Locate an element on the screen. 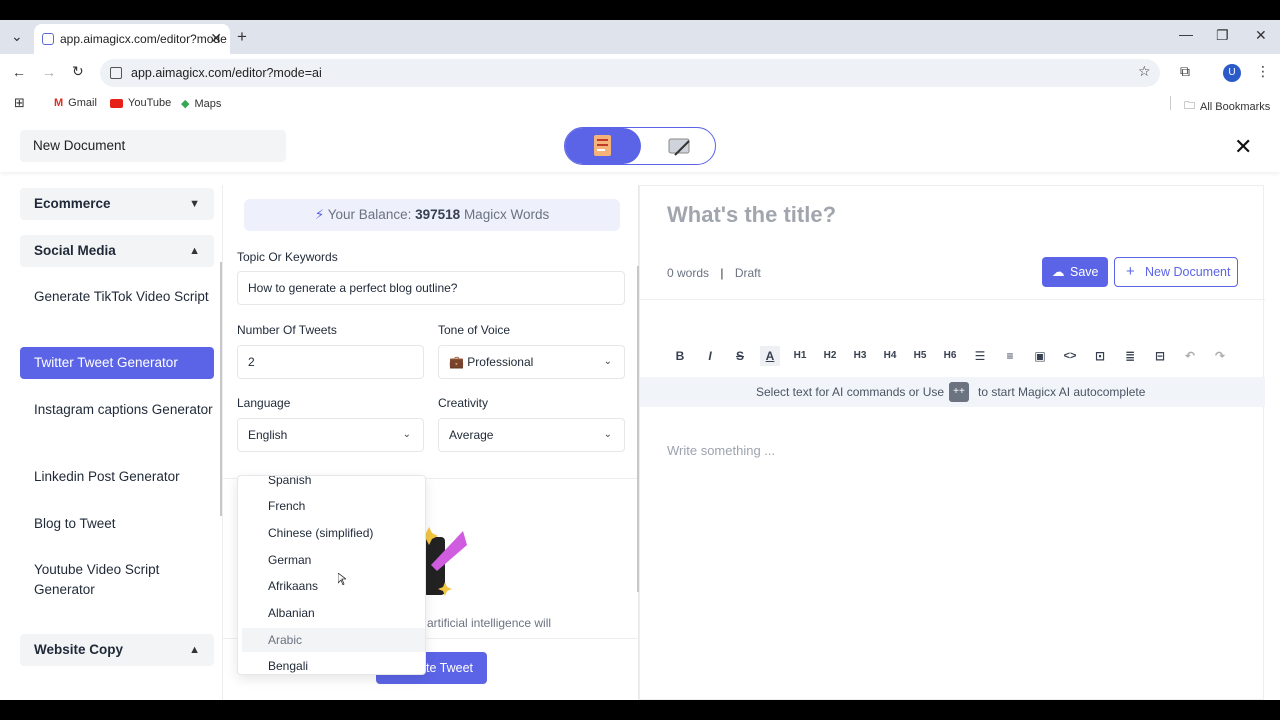 This screenshot has width=1280, height=720. balance-value: 397518 is located at coordinates (438, 214).